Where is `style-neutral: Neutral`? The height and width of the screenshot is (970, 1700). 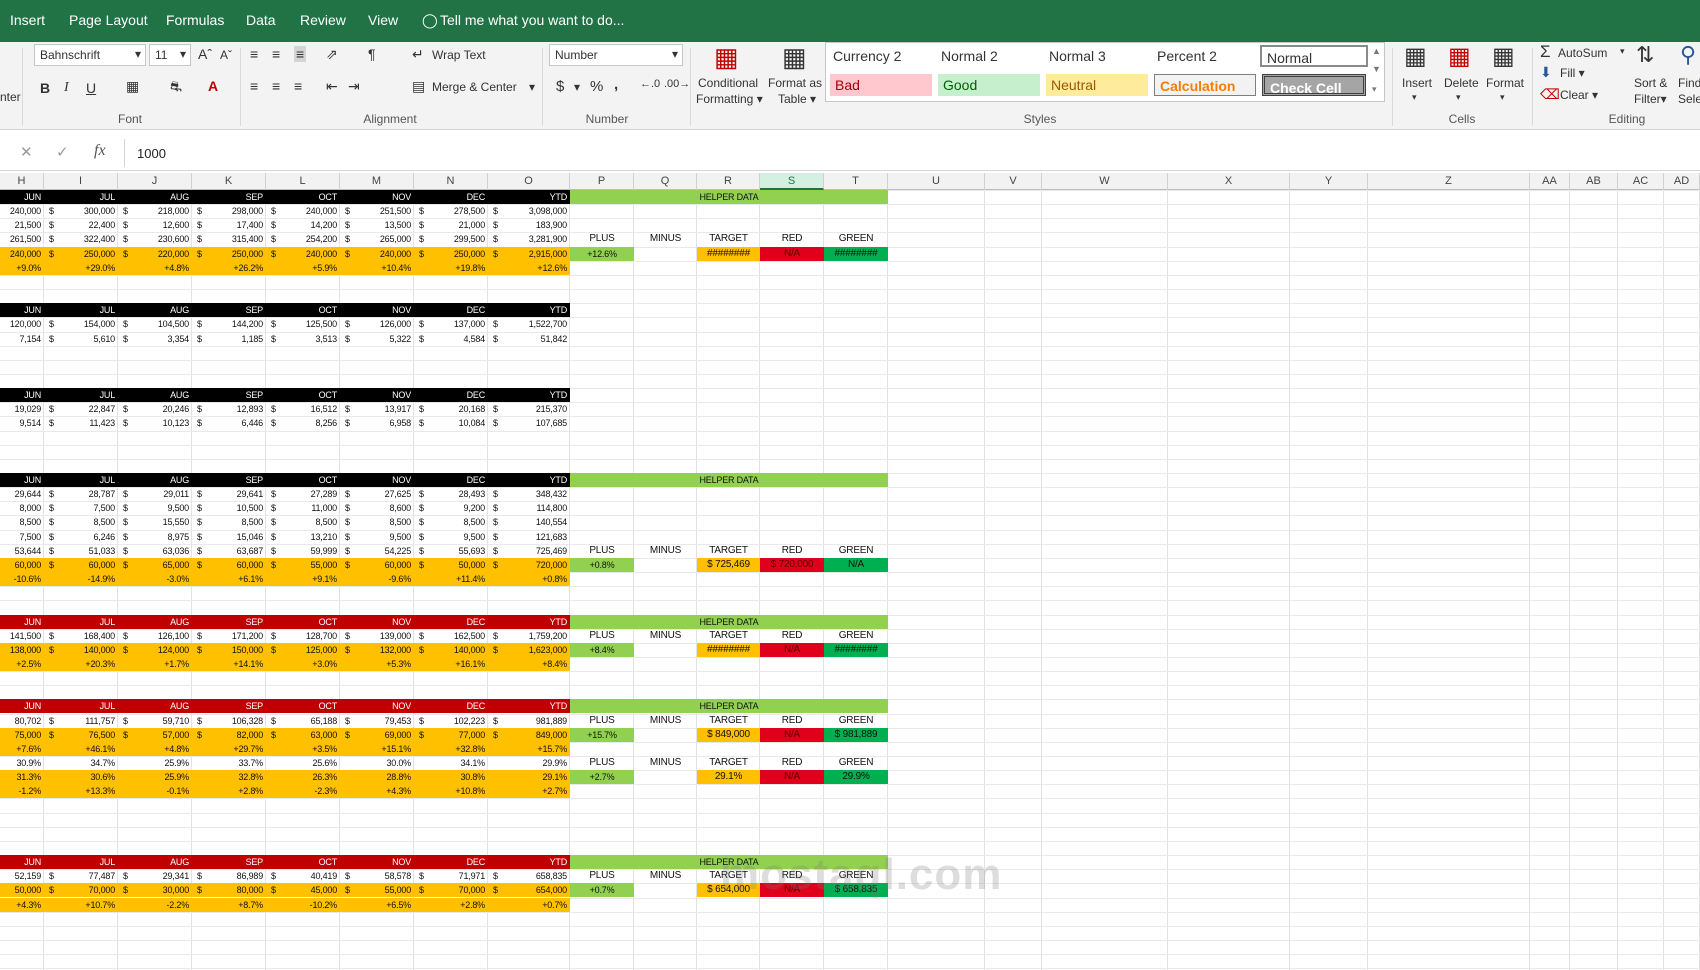 style-neutral: Neutral is located at coordinates (1097, 85).